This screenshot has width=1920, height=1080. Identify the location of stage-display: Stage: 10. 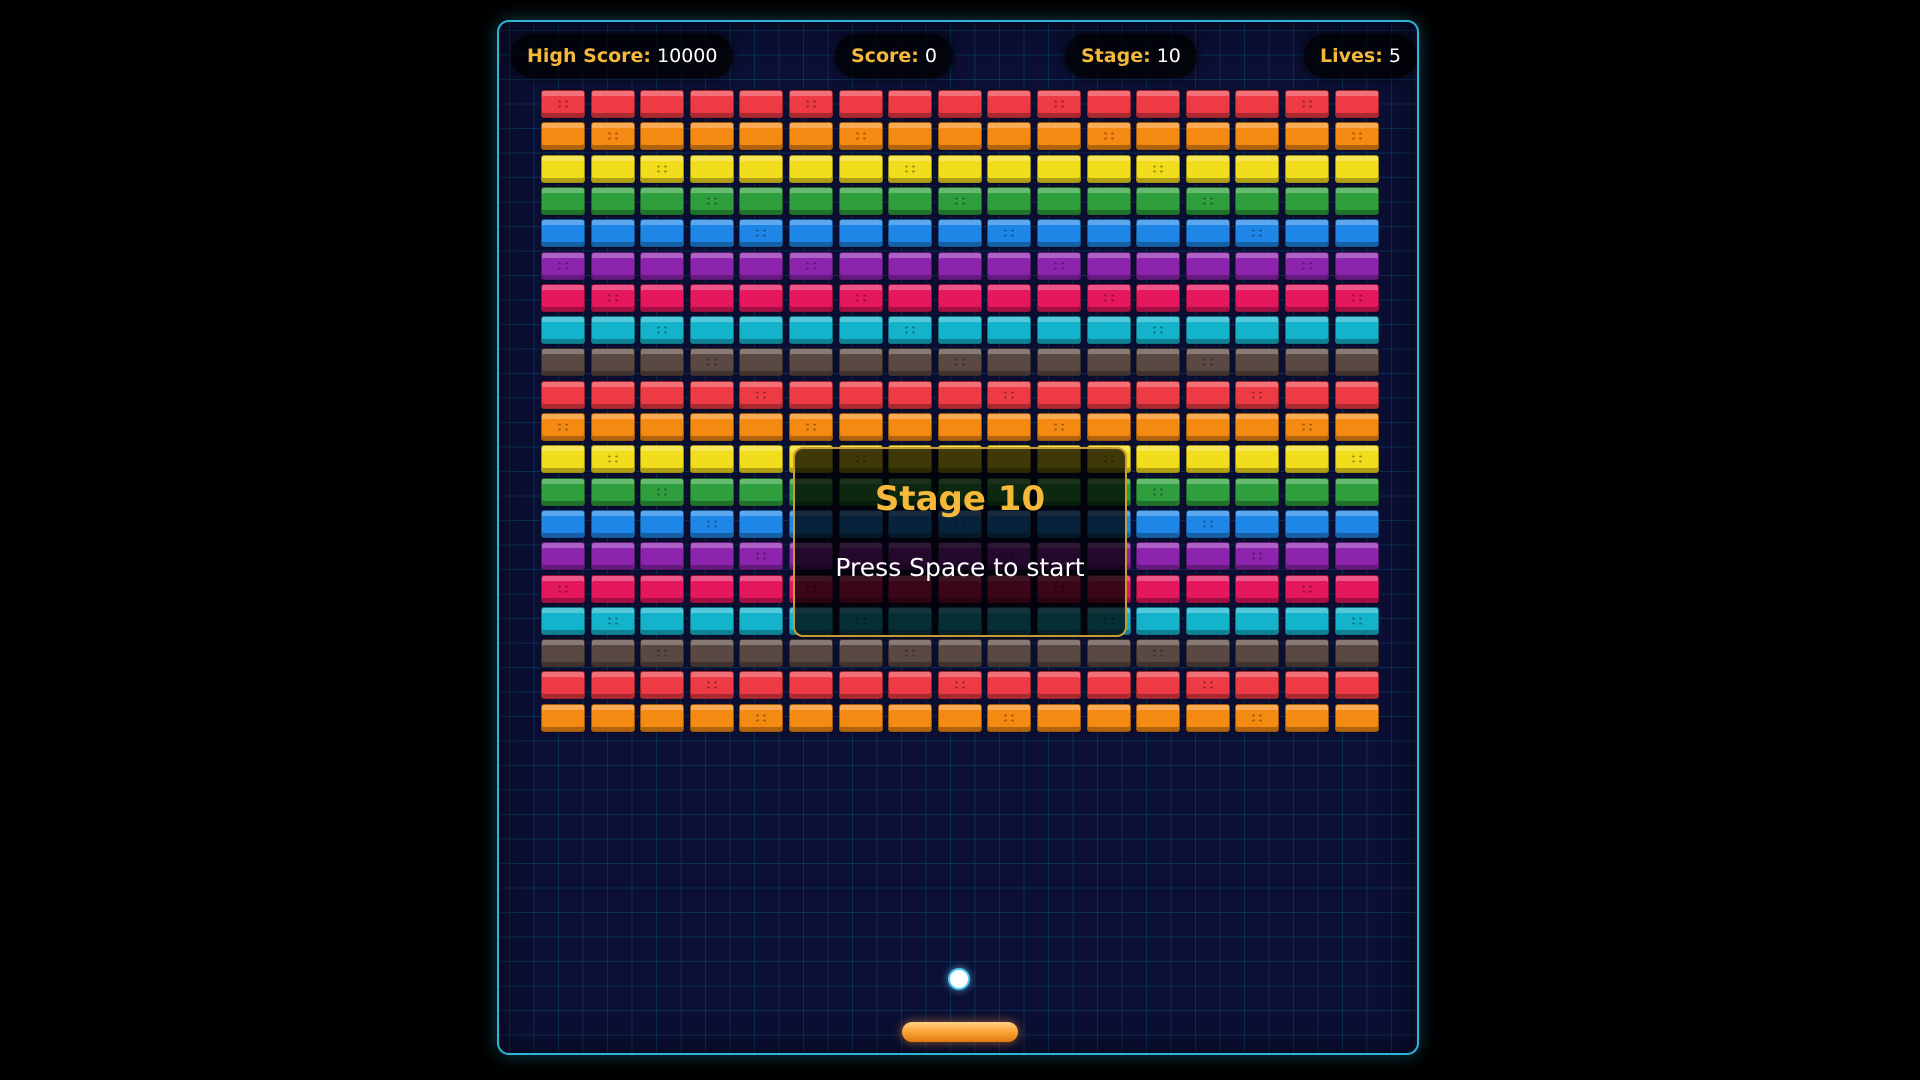
(1131, 56).